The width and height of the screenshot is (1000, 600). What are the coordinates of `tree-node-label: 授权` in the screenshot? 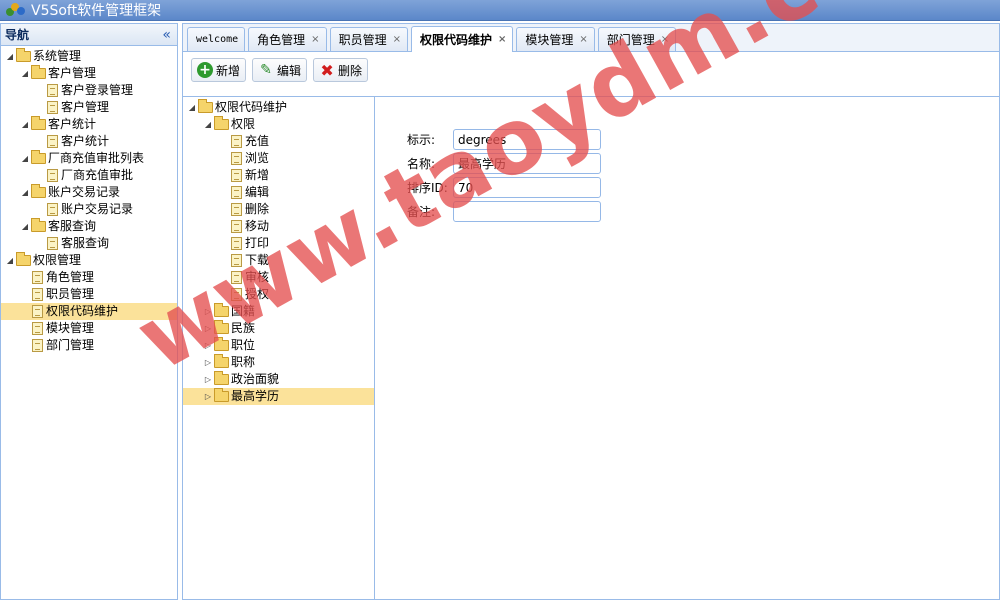 It's located at (257, 294).